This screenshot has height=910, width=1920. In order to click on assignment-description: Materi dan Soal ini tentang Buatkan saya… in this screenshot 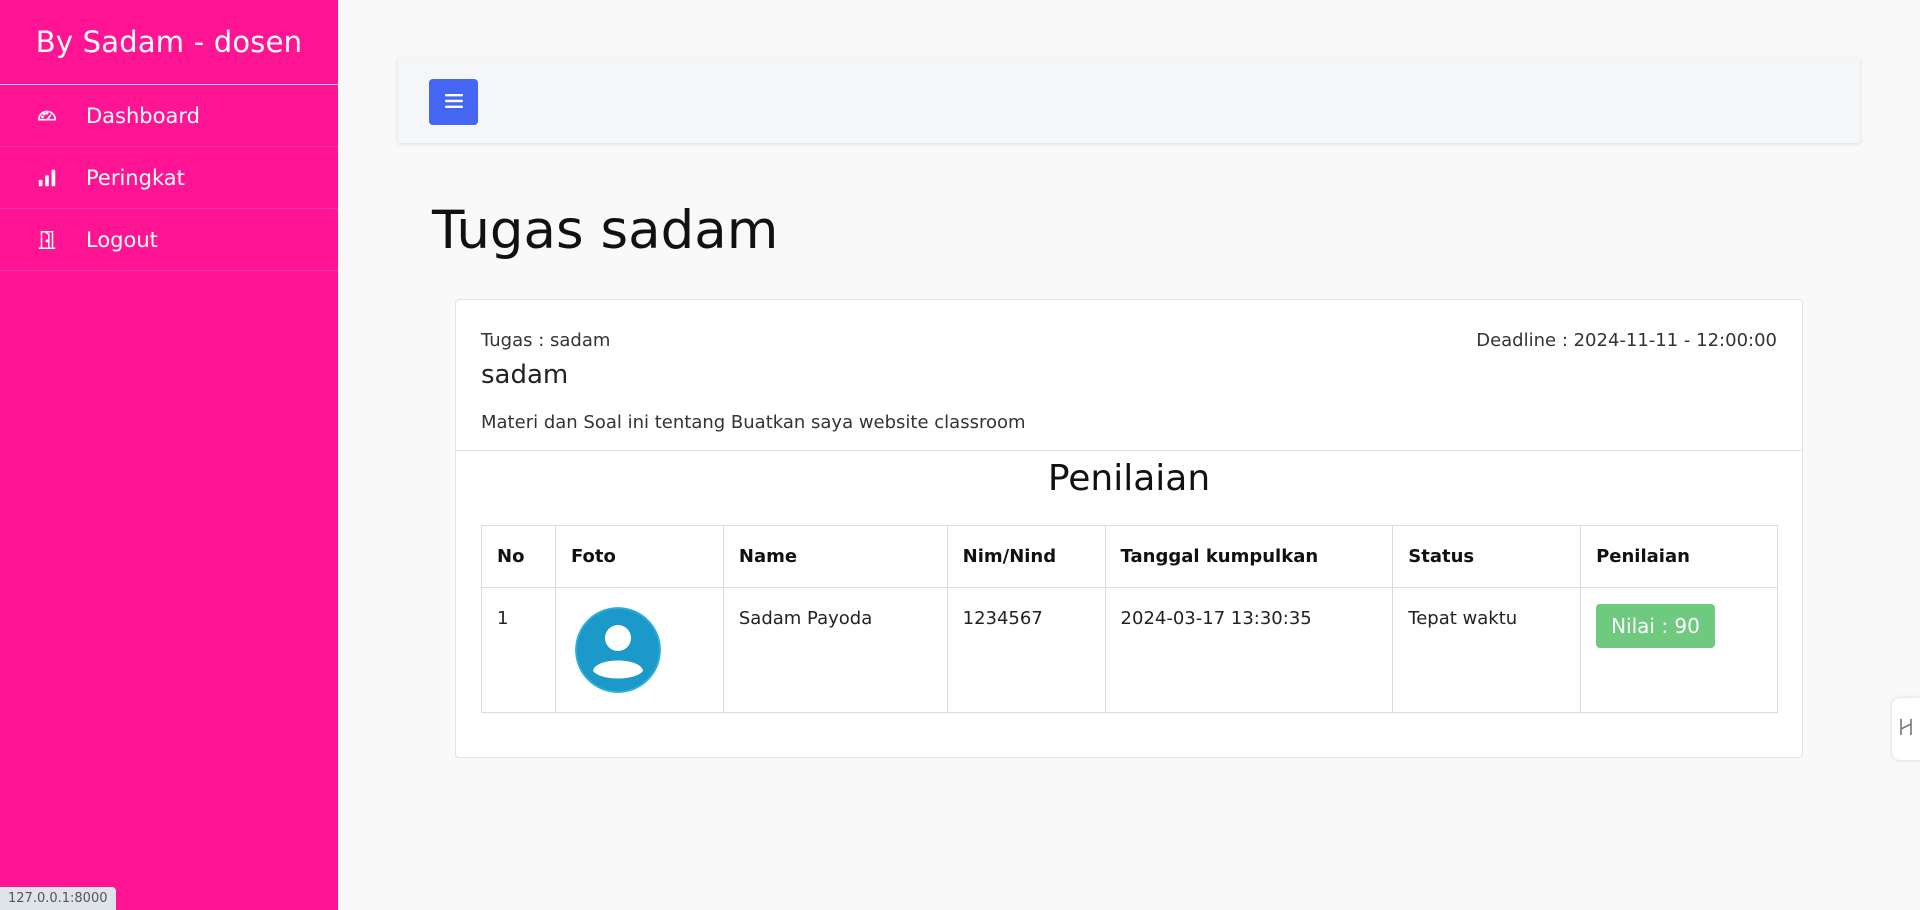, I will do `click(753, 422)`.